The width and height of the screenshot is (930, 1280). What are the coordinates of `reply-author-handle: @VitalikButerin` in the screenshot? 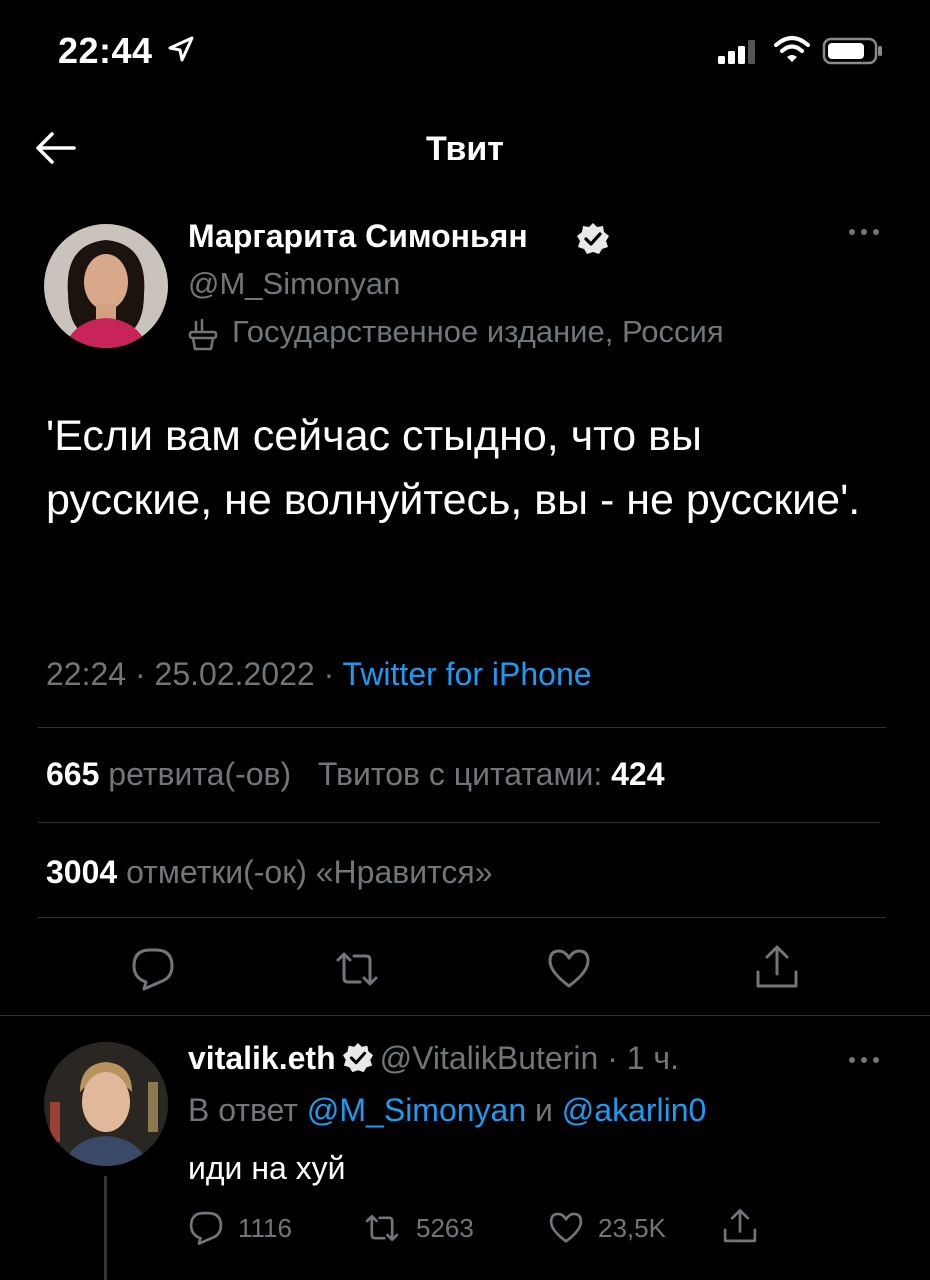 It's located at (489, 1058).